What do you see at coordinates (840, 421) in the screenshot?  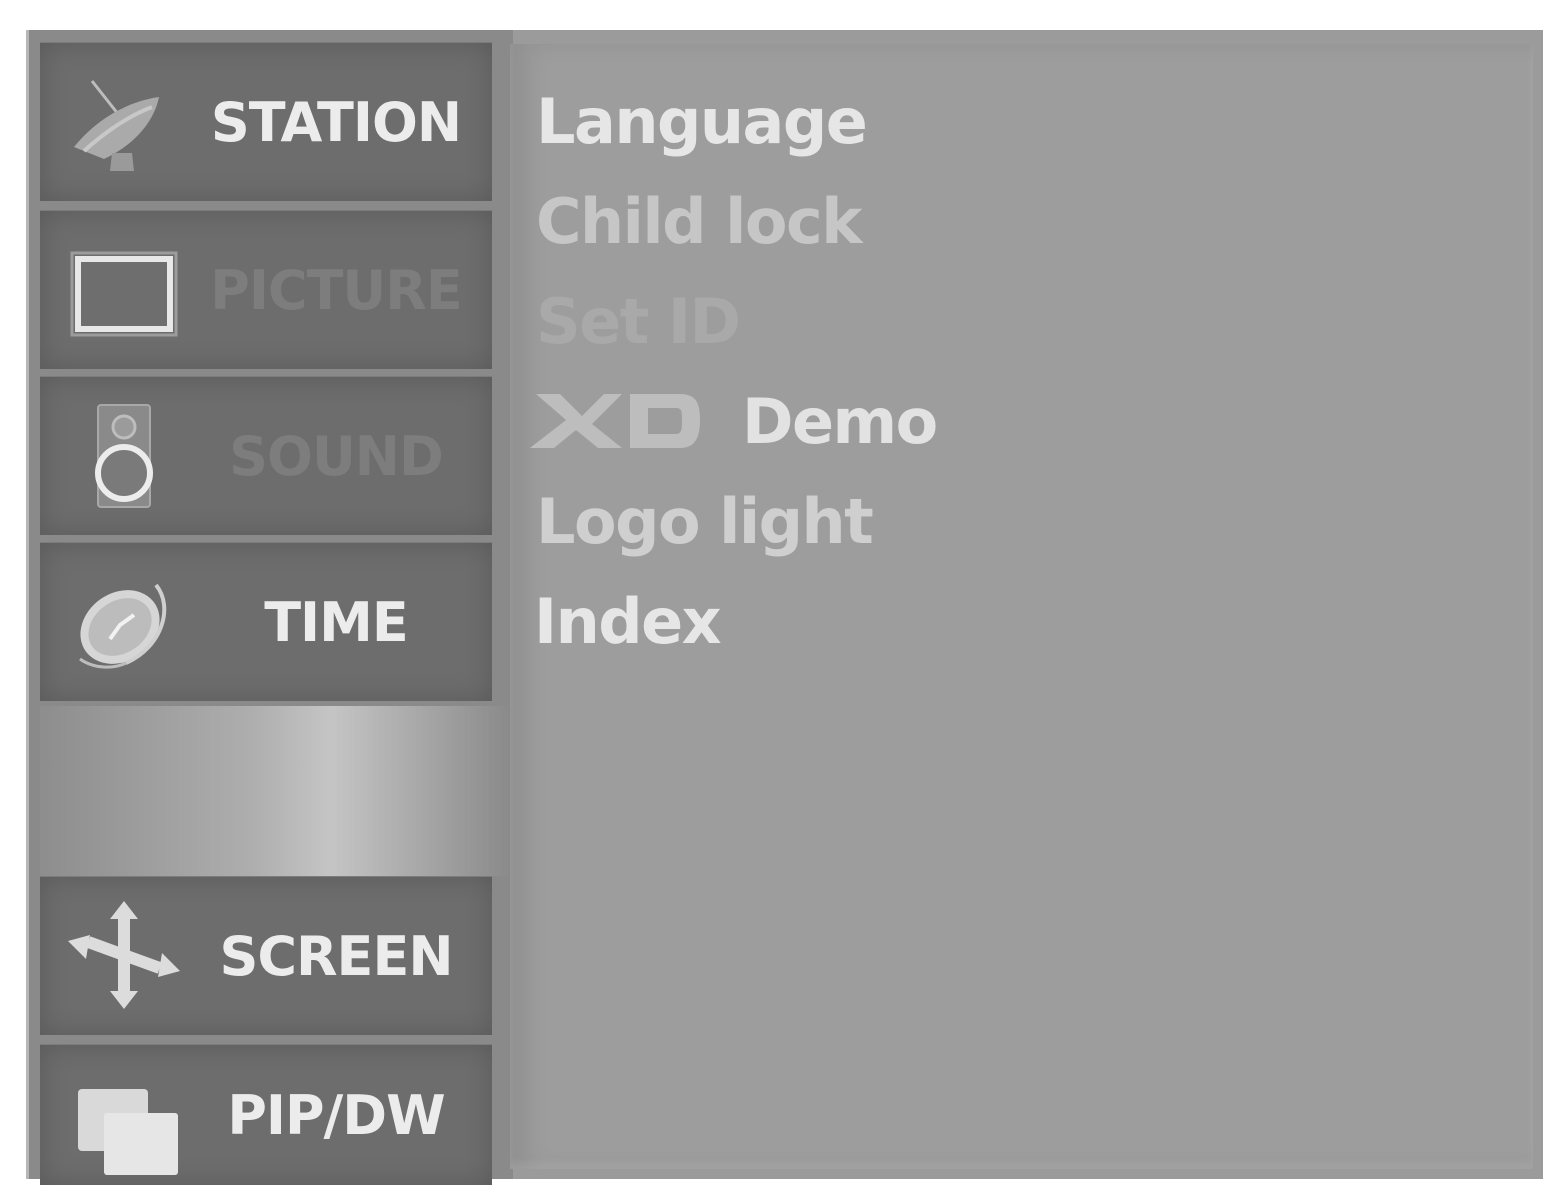 I see `menu-item-label: Demo` at bounding box center [840, 421].